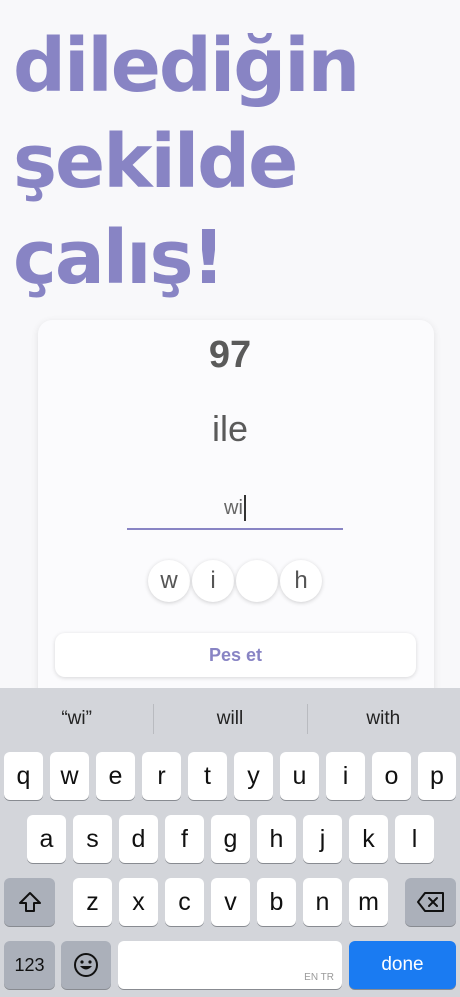 The width and height of the screenshot is (460, 997). Describe the element at coordinates (319, 977) in the screenshot. I see `keyboard-language-label: EN TR` at that location.